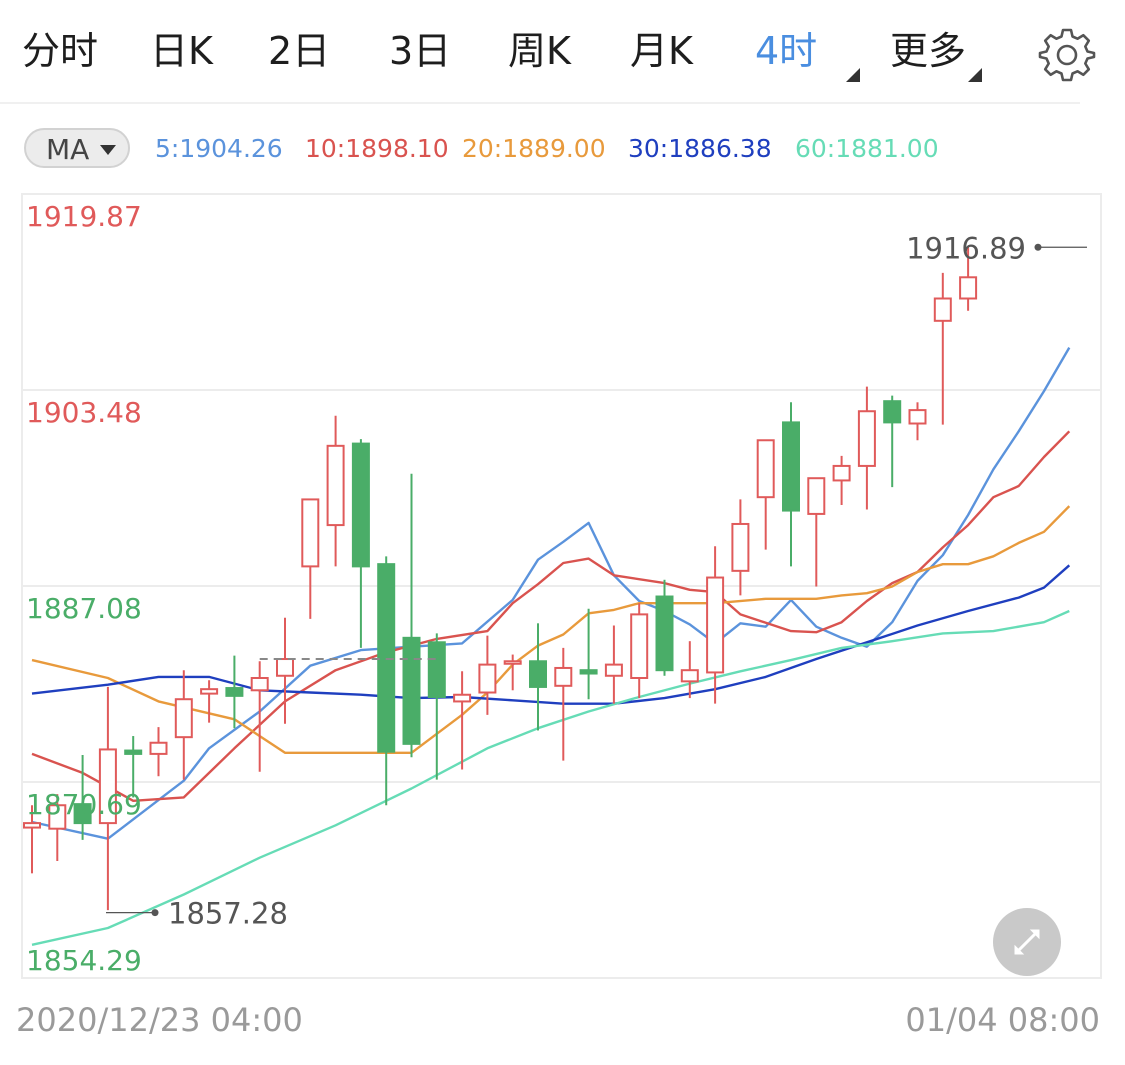 The width and height of the screenshot is (1125, 1065). Describe the element at coordinates (1067, 55) in the screenshot. I see `gear-icon` at that location.